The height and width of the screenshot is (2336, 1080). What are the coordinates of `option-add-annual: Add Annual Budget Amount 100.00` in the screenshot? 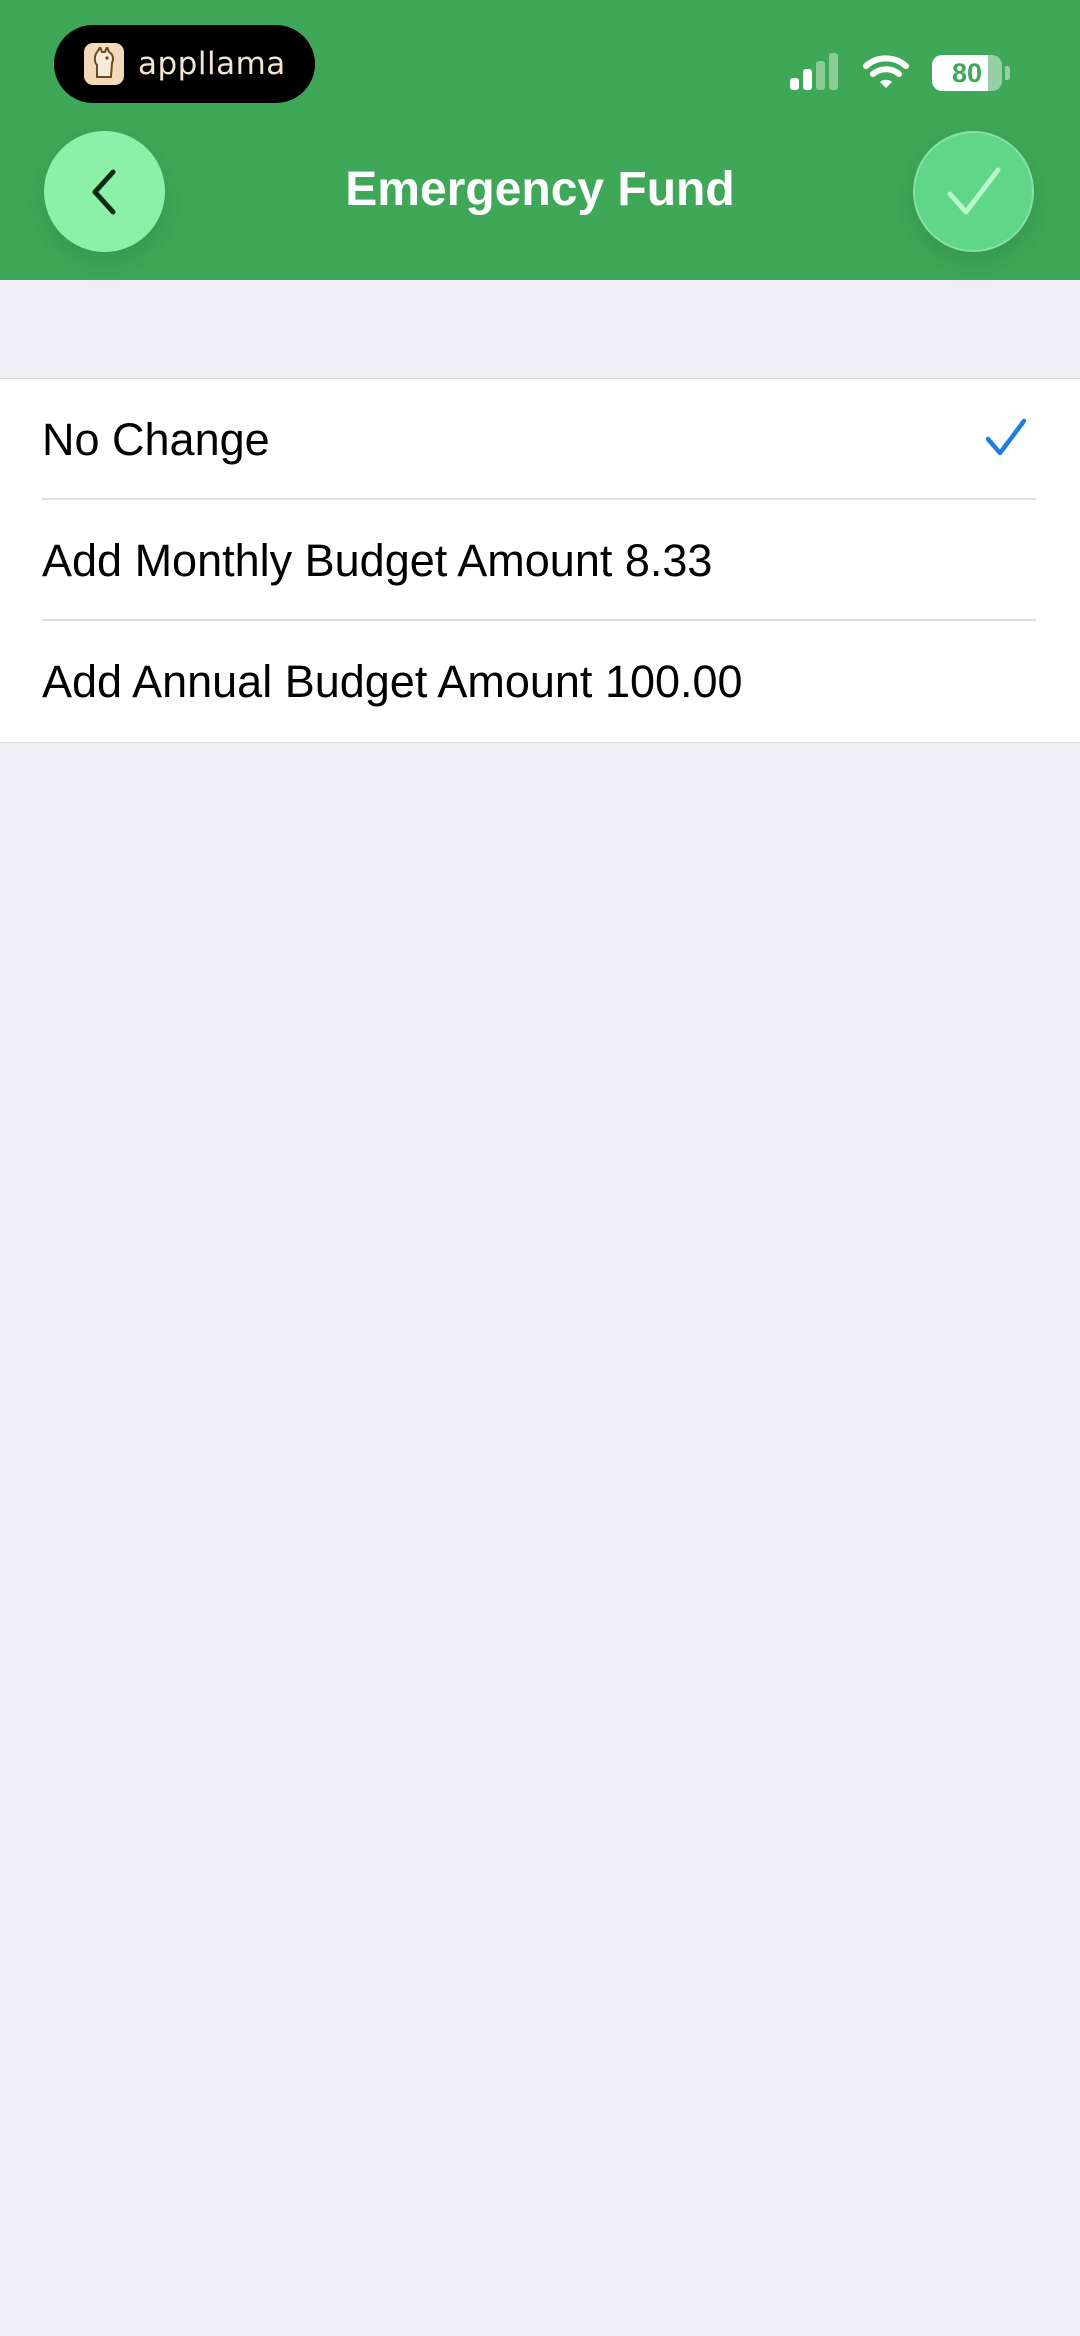 It's located at (540, 681).